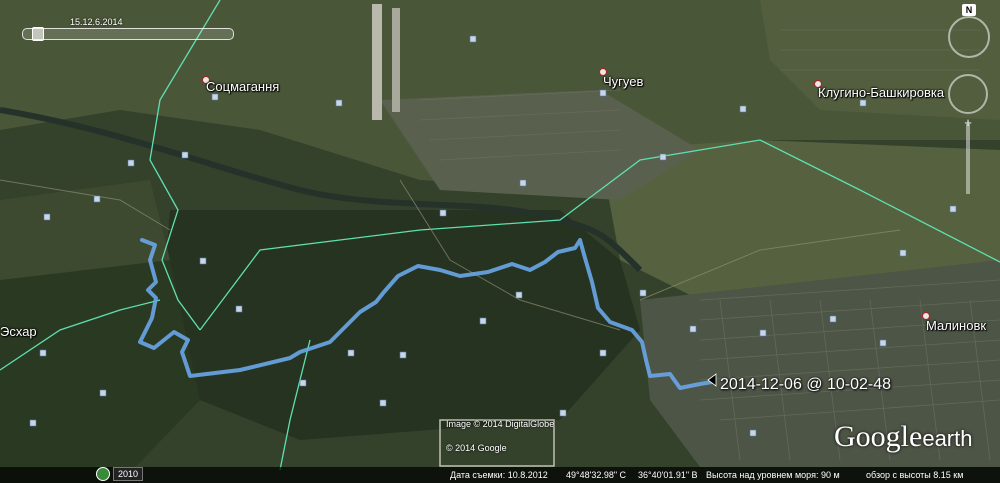 This screenshot has width=1000, height=483. I want to click on status-eye-altitude: обзор с высоты 8.15 км, so click(915, 475).